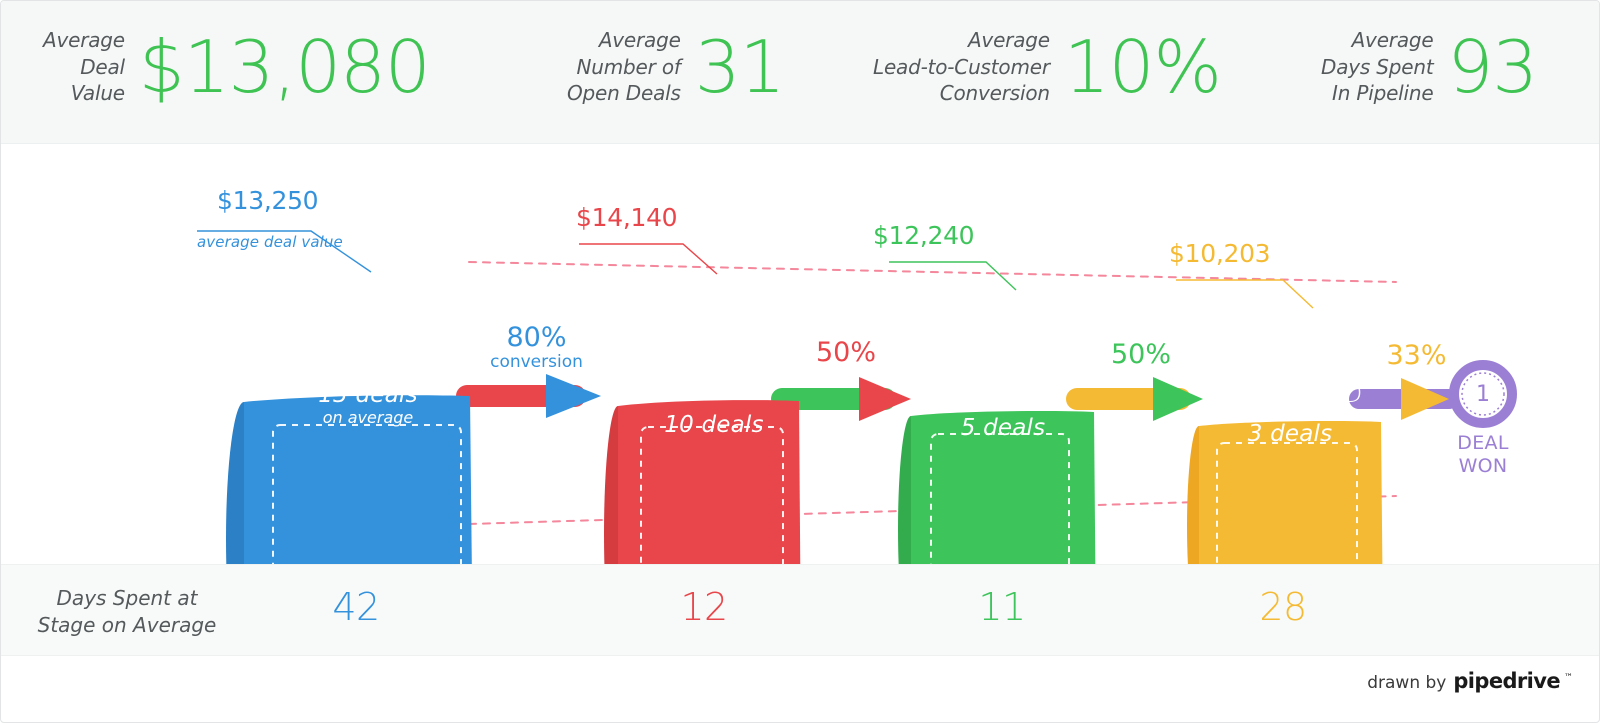  I want to click on conversion-sub: conversion, so click(536, 362).